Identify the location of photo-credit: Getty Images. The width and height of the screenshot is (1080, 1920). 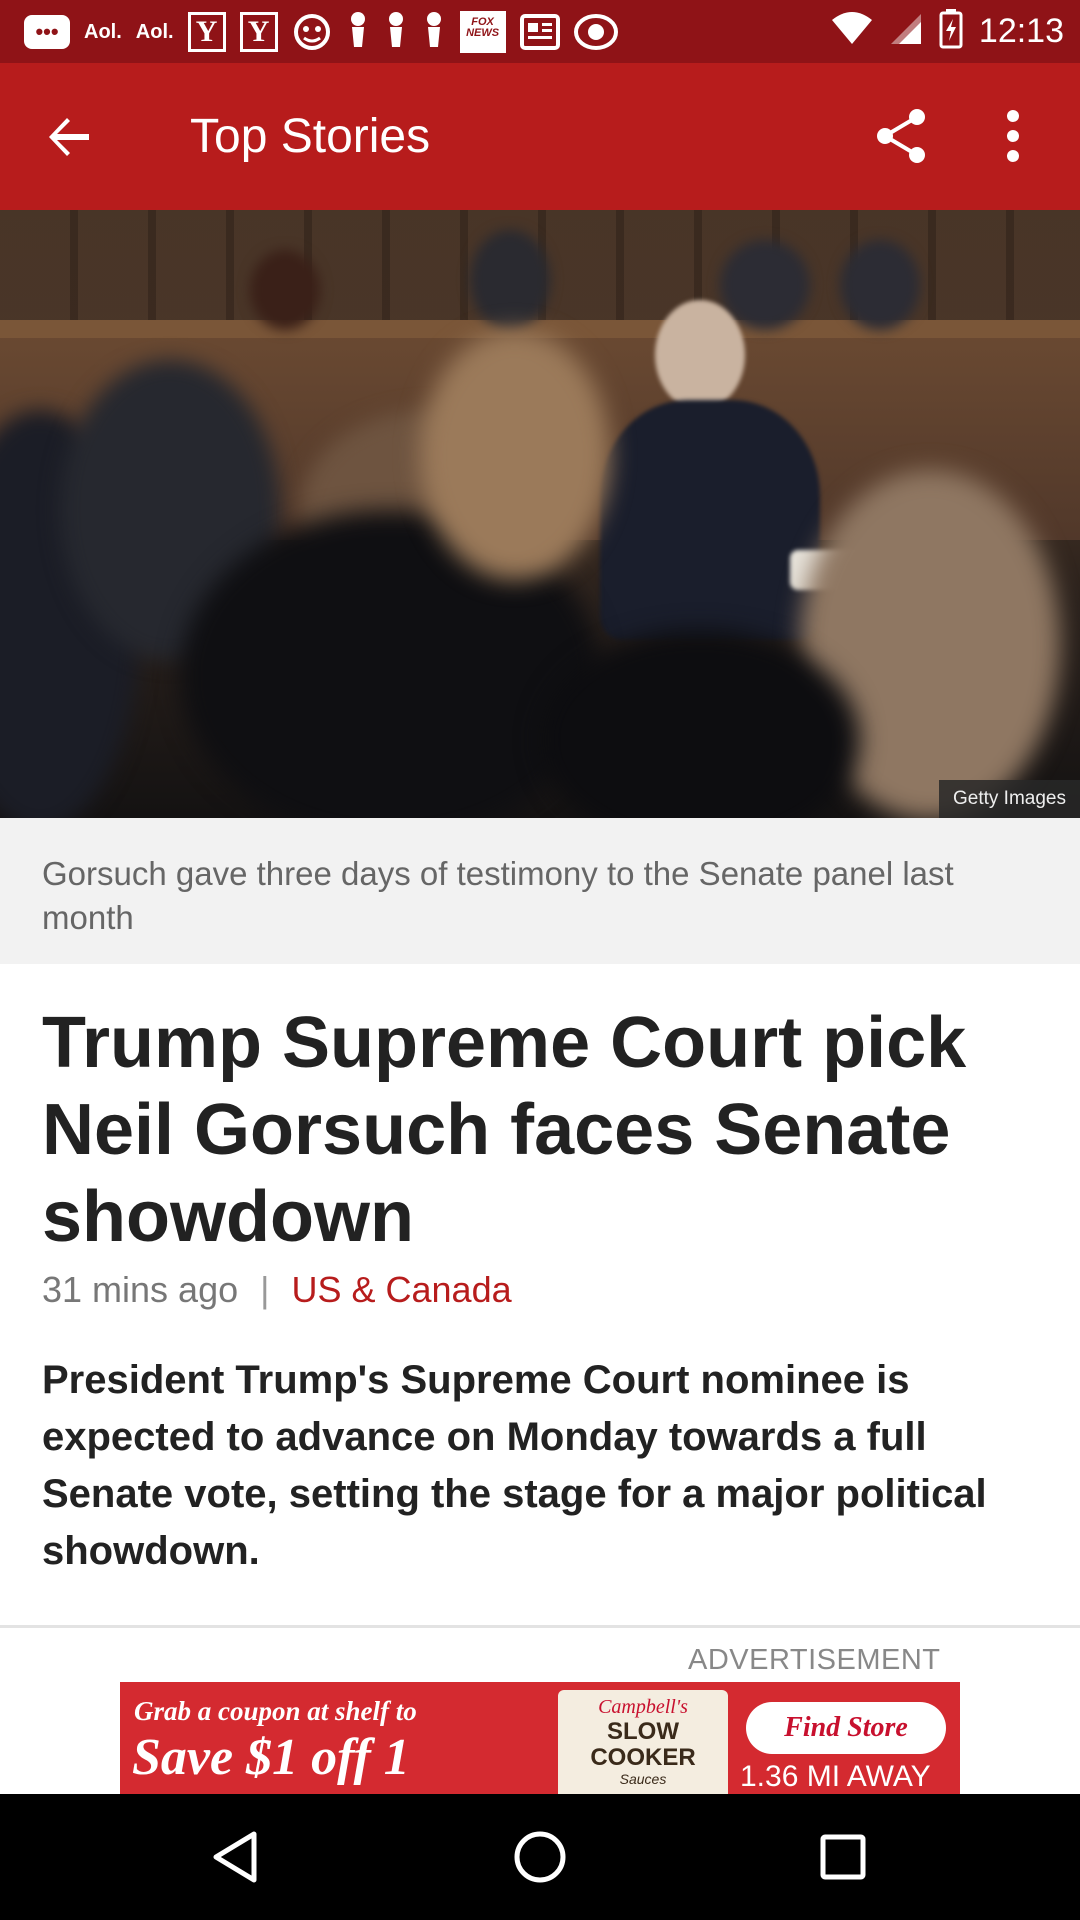
(1009, 799).